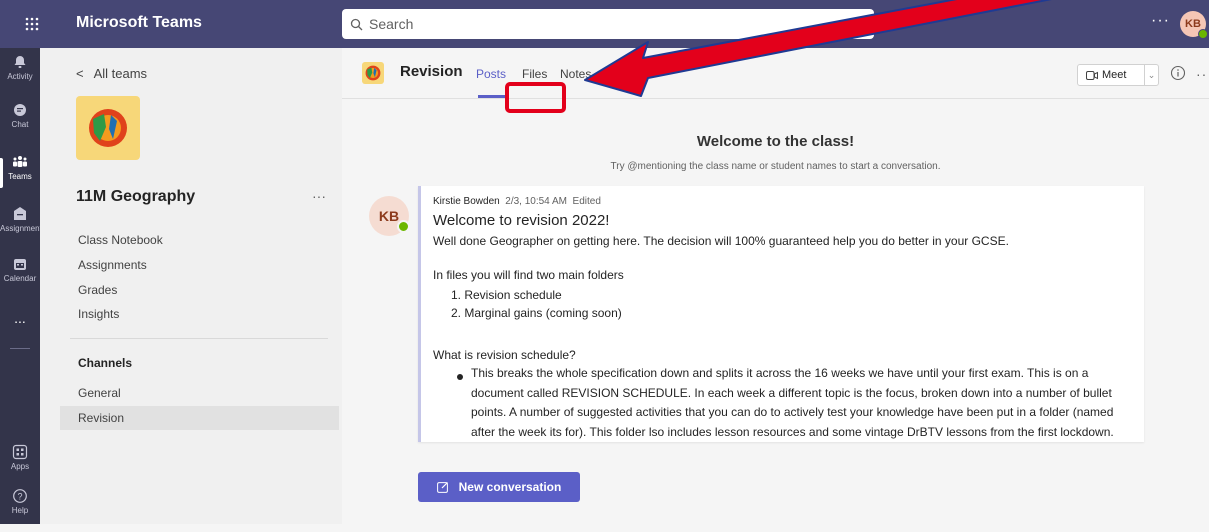 The width and height of the screenshot is (1209, 532). Describe the element at coordinates (535, 97) in the screenshot. I see `annotation-highlight-box` at that location.